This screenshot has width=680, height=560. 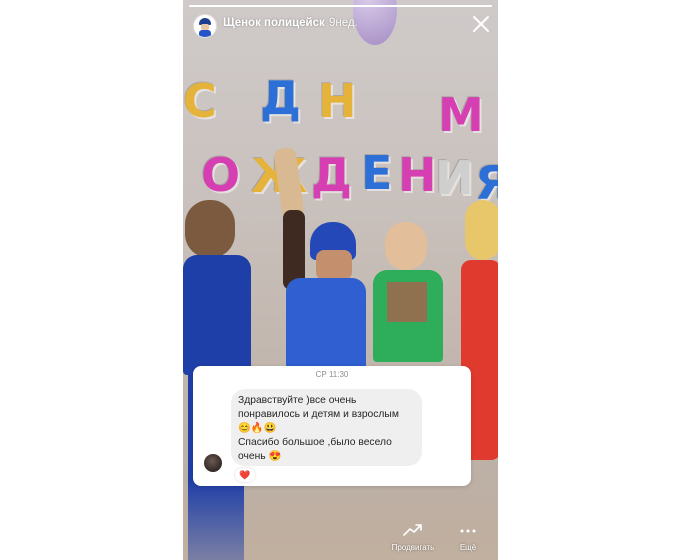 I want to click on balloon-letter-s: С, so click(x=200, y=101).